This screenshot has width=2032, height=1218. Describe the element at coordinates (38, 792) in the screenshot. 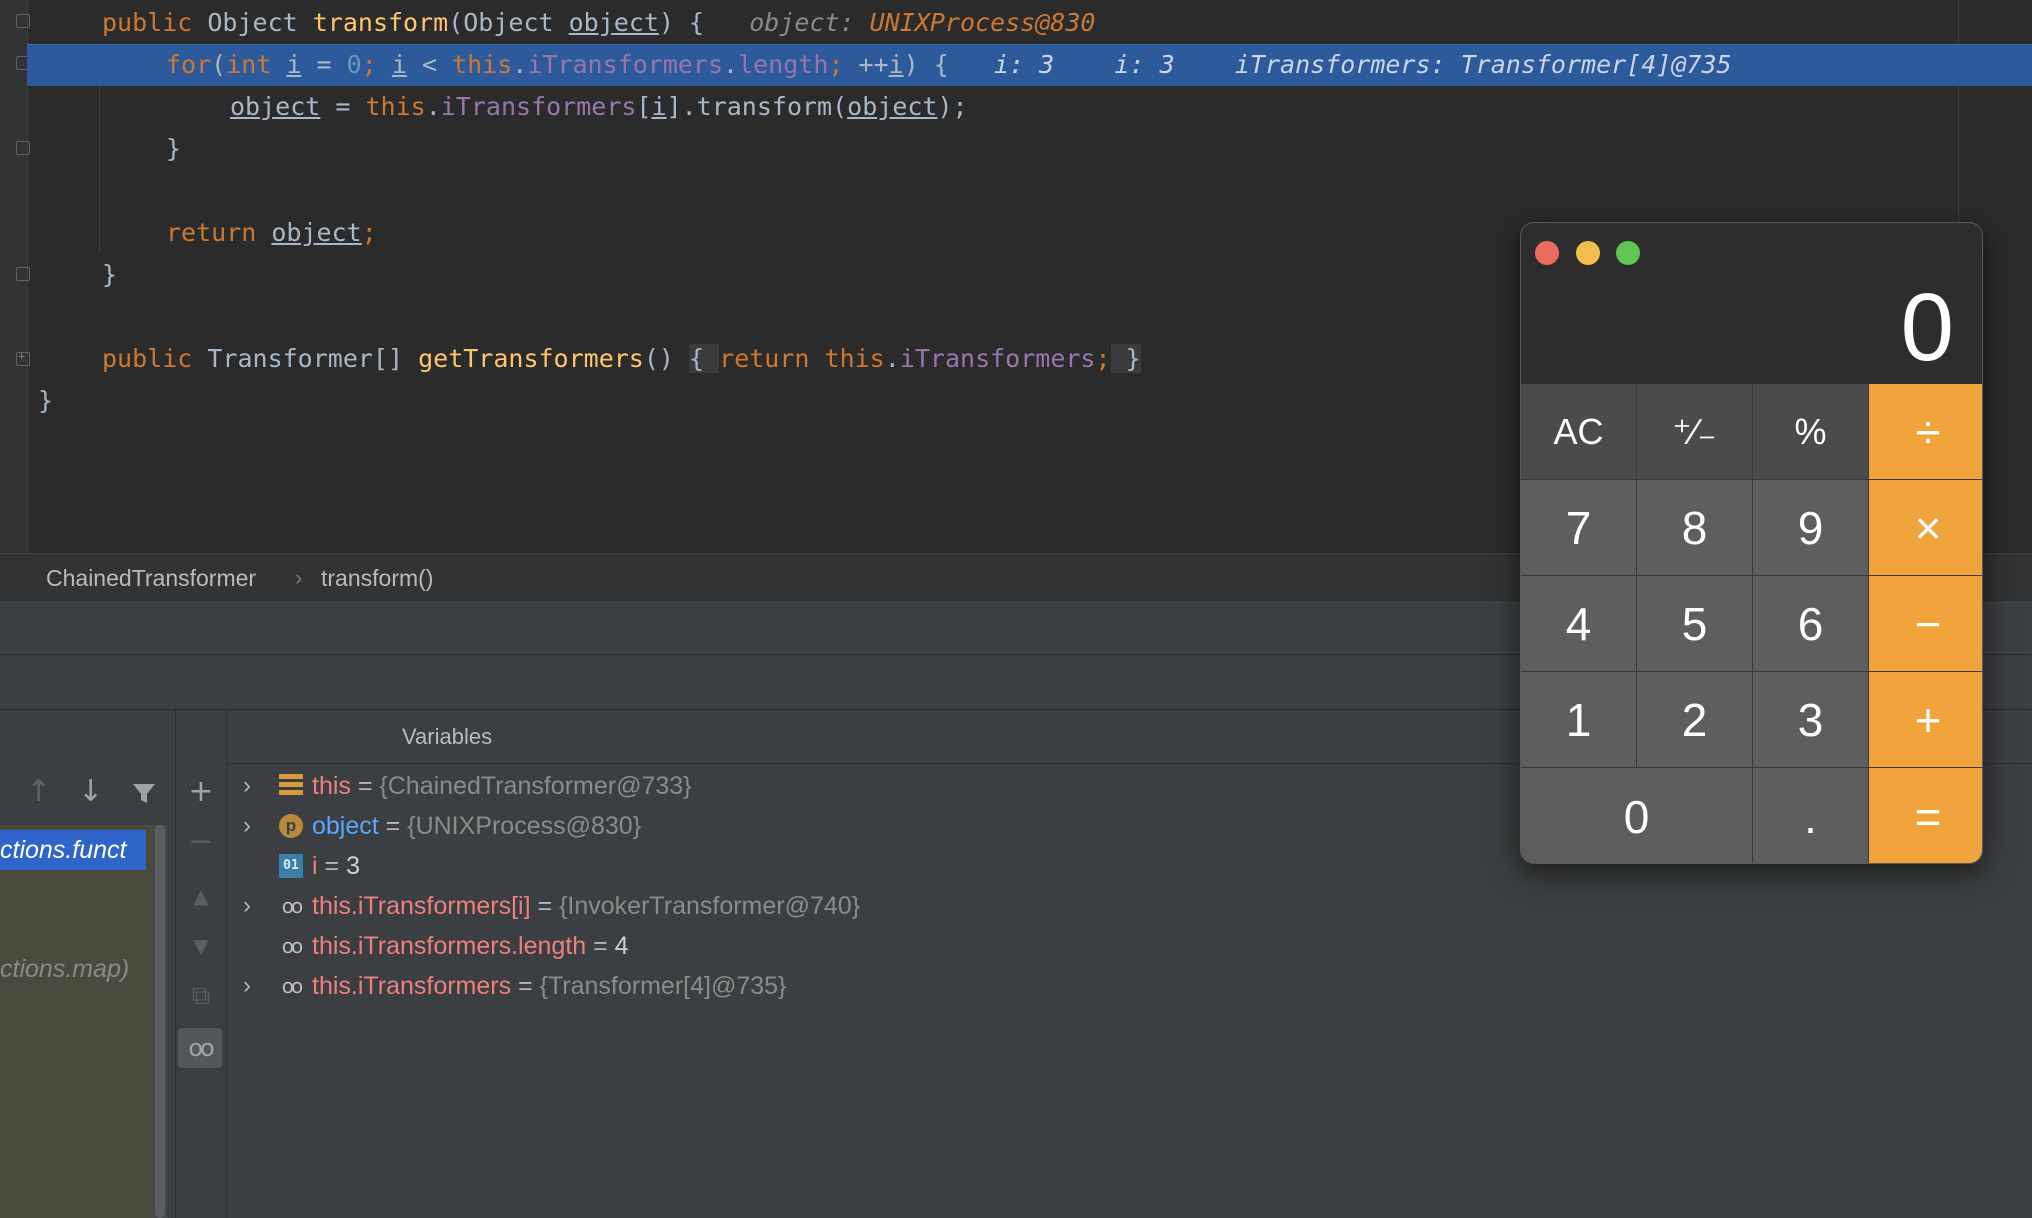

I see `arrow-up-icon: ↑` at that location.